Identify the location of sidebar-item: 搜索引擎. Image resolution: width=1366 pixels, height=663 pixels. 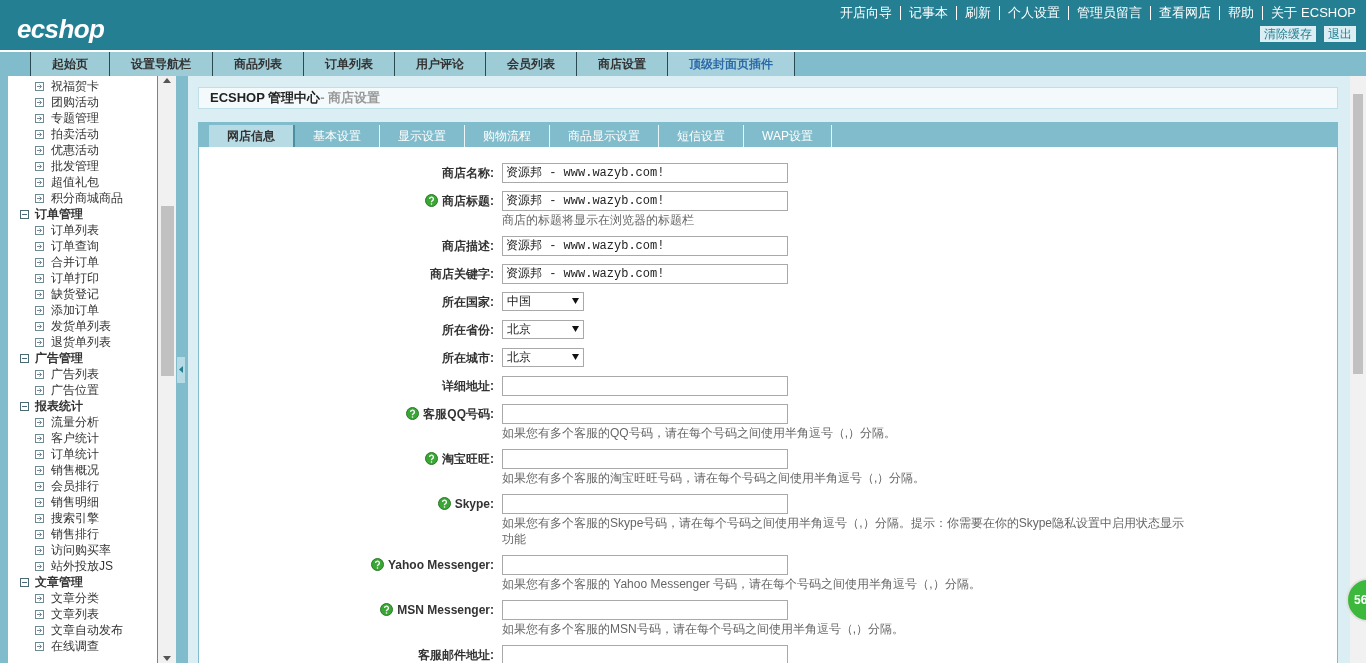
(75, 518).